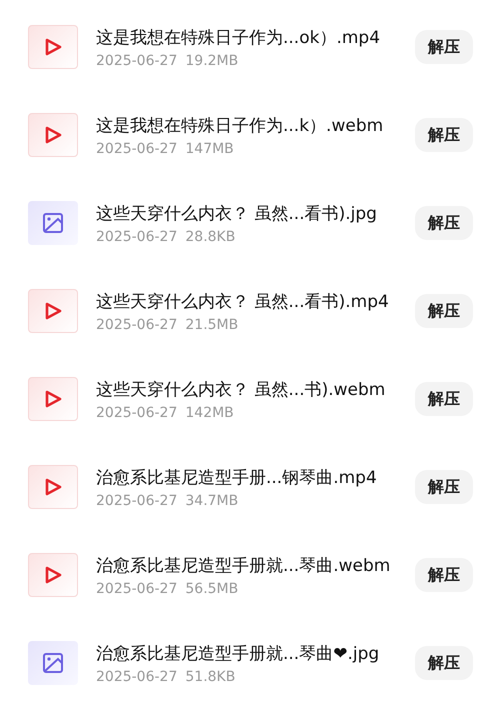 The image size is (500, 708). I want to click on file-size: 56.5MB, so click(211, 588).